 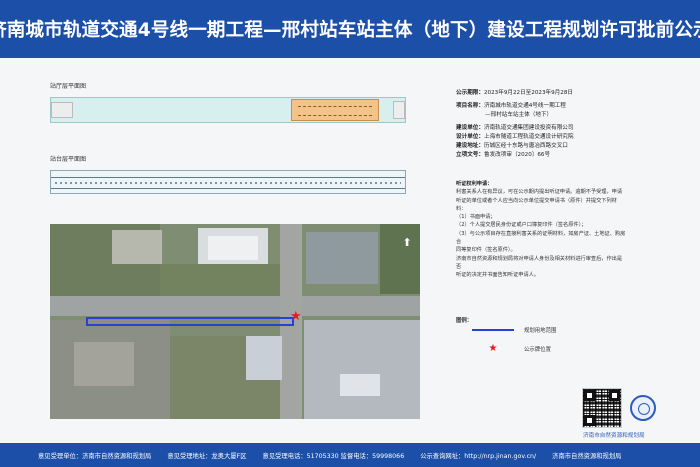 I want to click on hearing-rights-title: 听证权利申请：, so click(x=474, y=184).